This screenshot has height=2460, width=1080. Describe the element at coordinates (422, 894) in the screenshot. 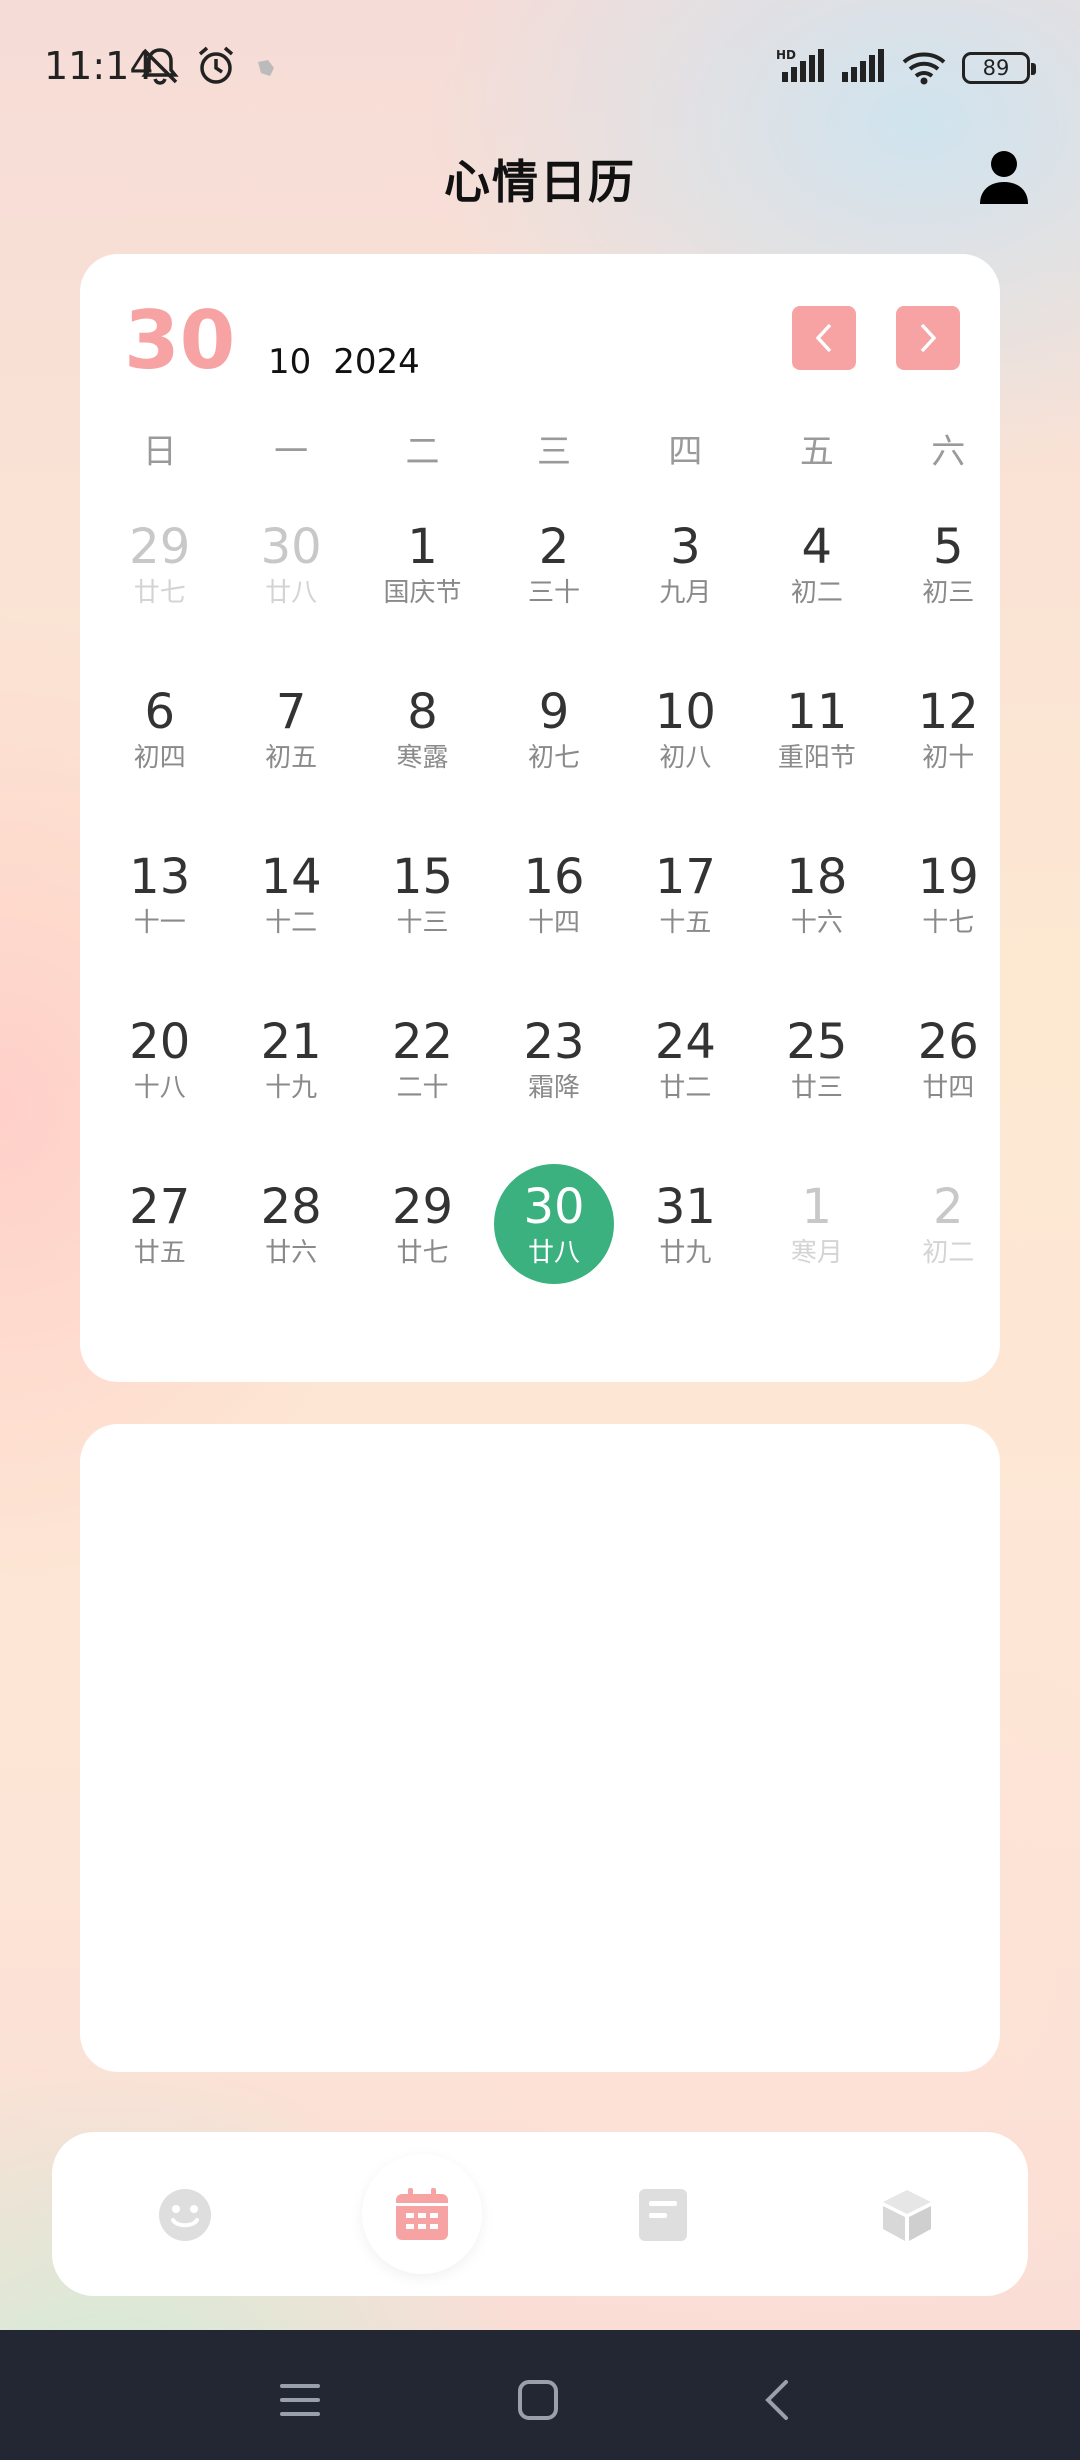

I see `calendar-day: 15 十三` at that location.